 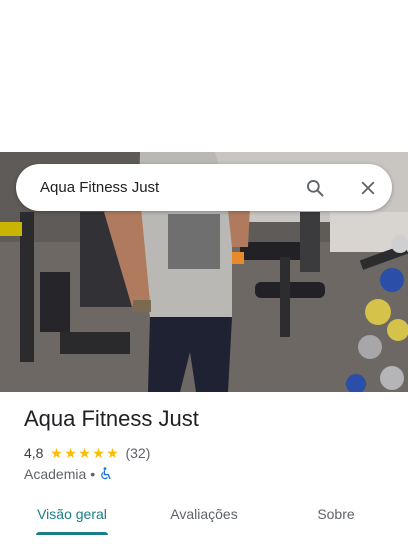 What do you see at coordinates (336, 514) in the screenshot?
I see `tab-about: Sobre` at bounding box center [336, 514].